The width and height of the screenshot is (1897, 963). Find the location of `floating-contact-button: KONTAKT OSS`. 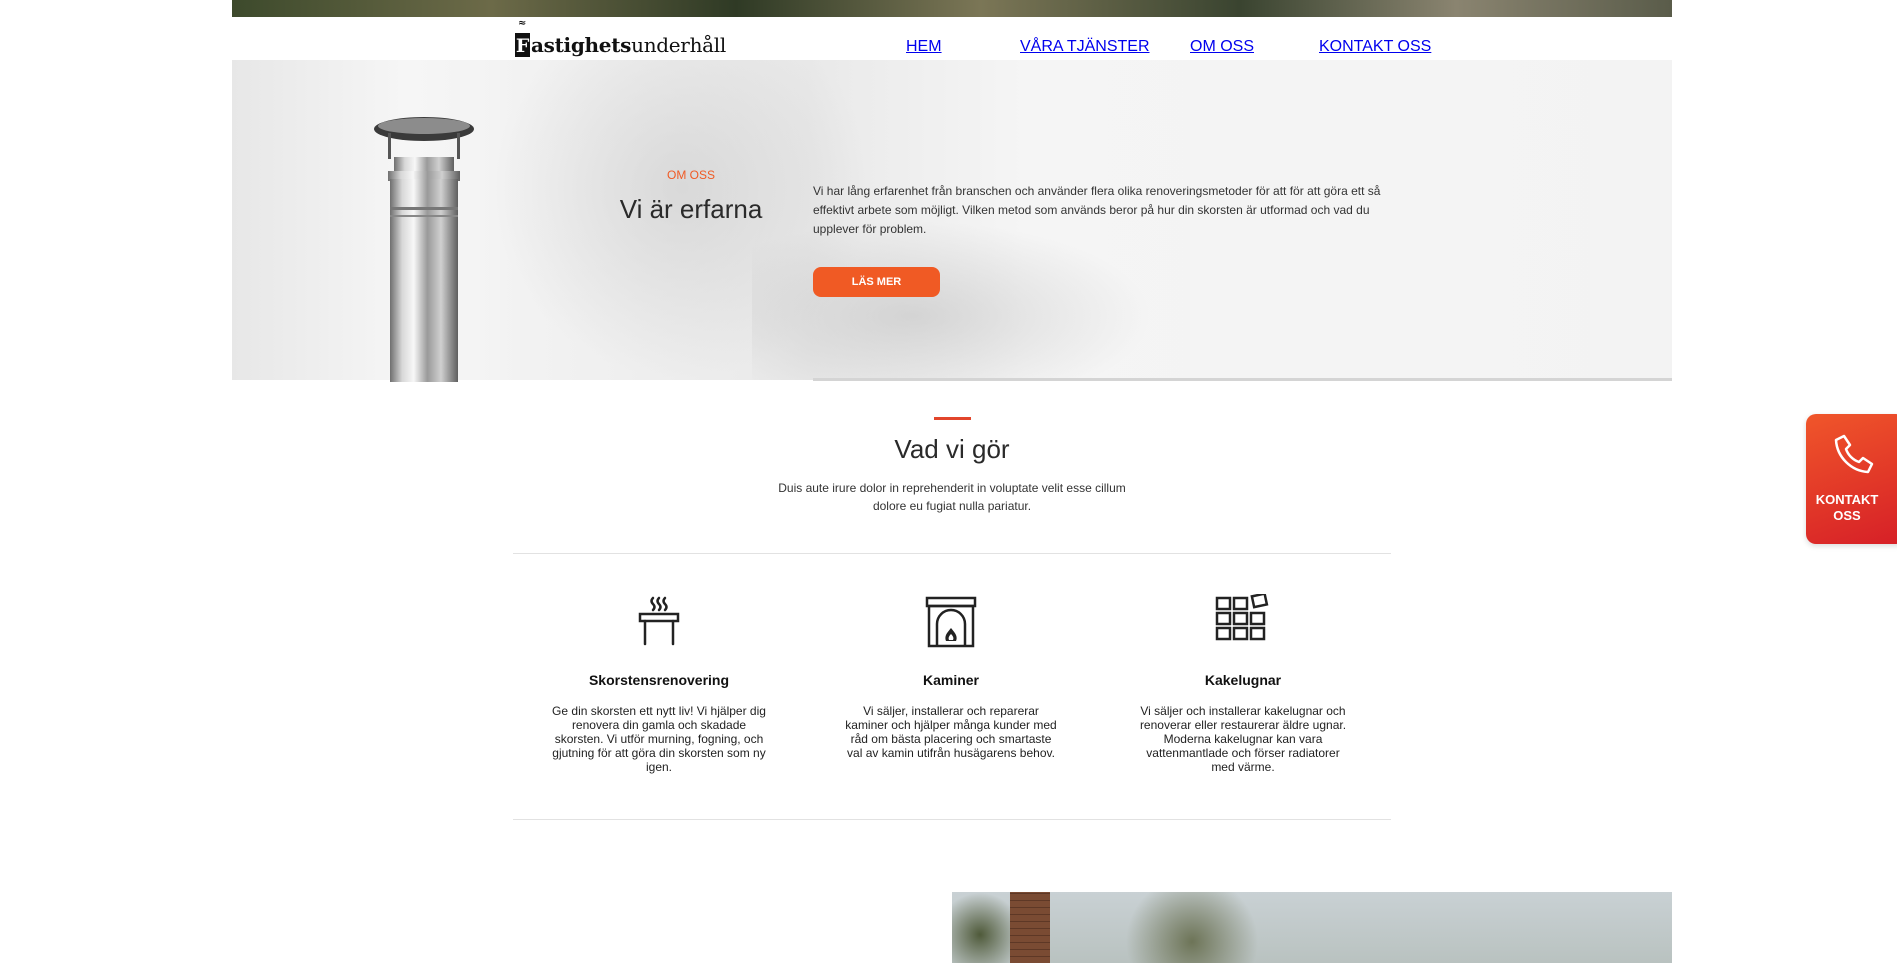

floating-contact-button: KONTAKT OSS is located at coordinates (1851, 479).